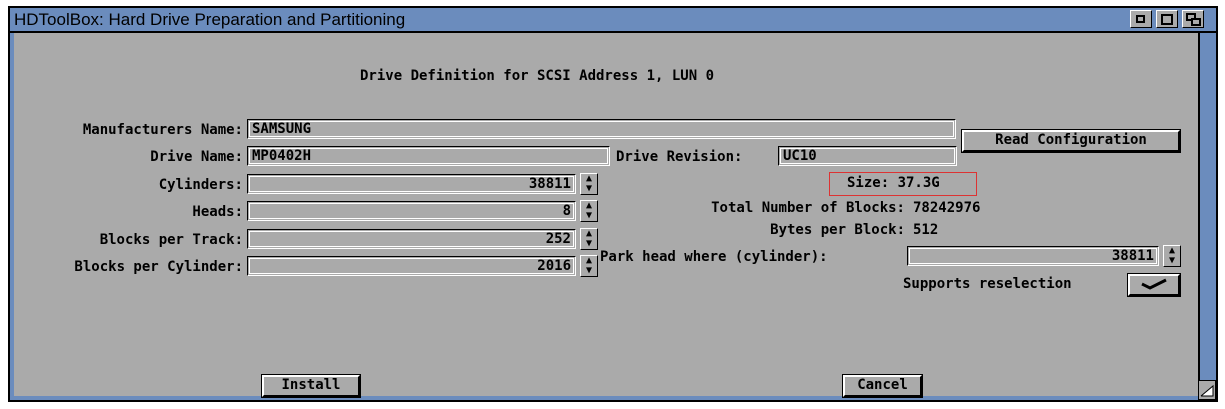 This screenshot has height=409, width=1225. What do you see at coordinates (1141, 19) in the screenshot?
I see `zoom-gadget-icon` at bounding box center [1141, 19].